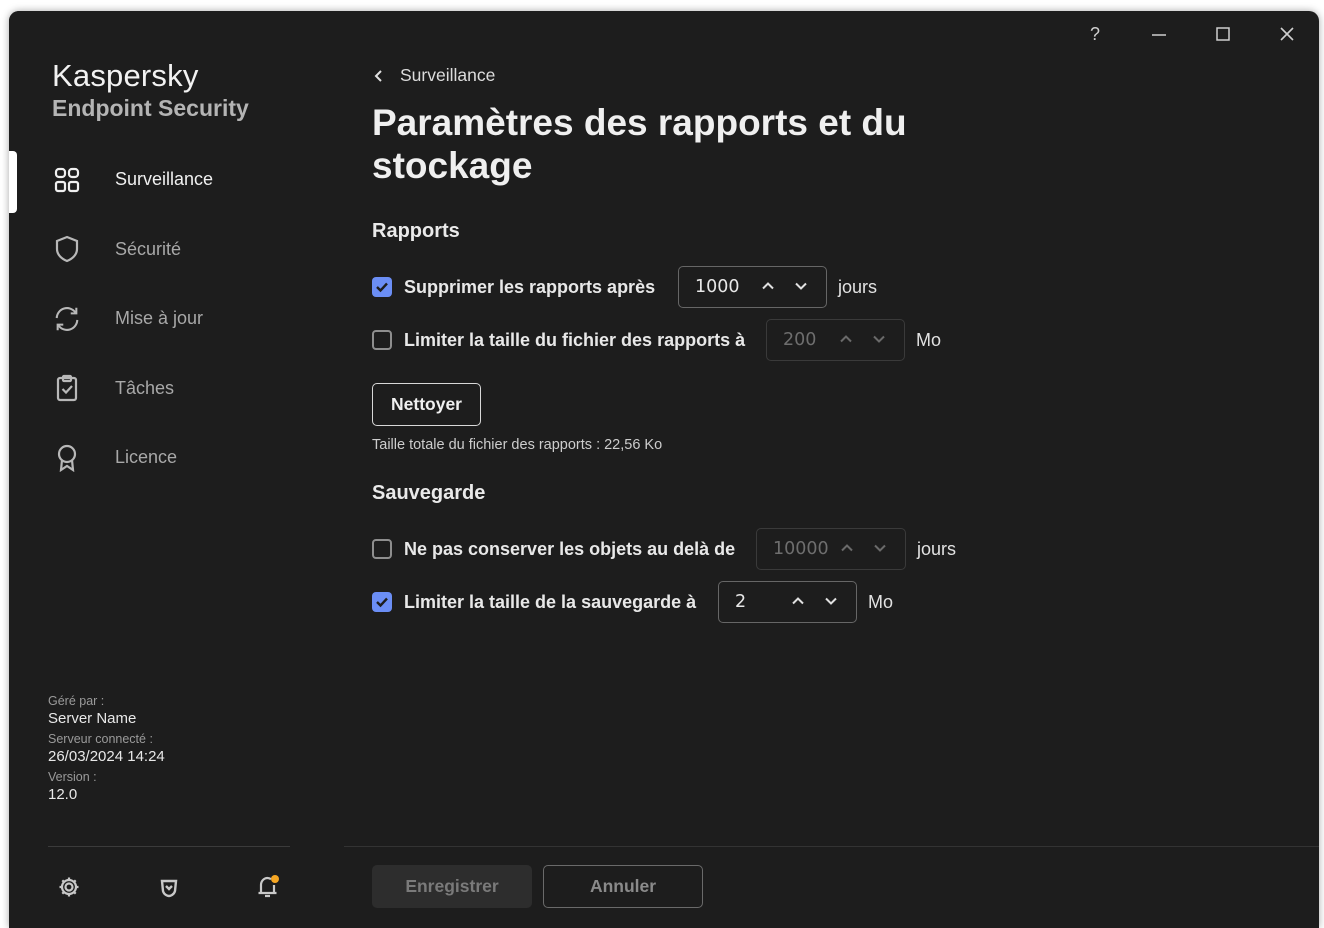  I want to click on refresh-icon, so click(67, 319).